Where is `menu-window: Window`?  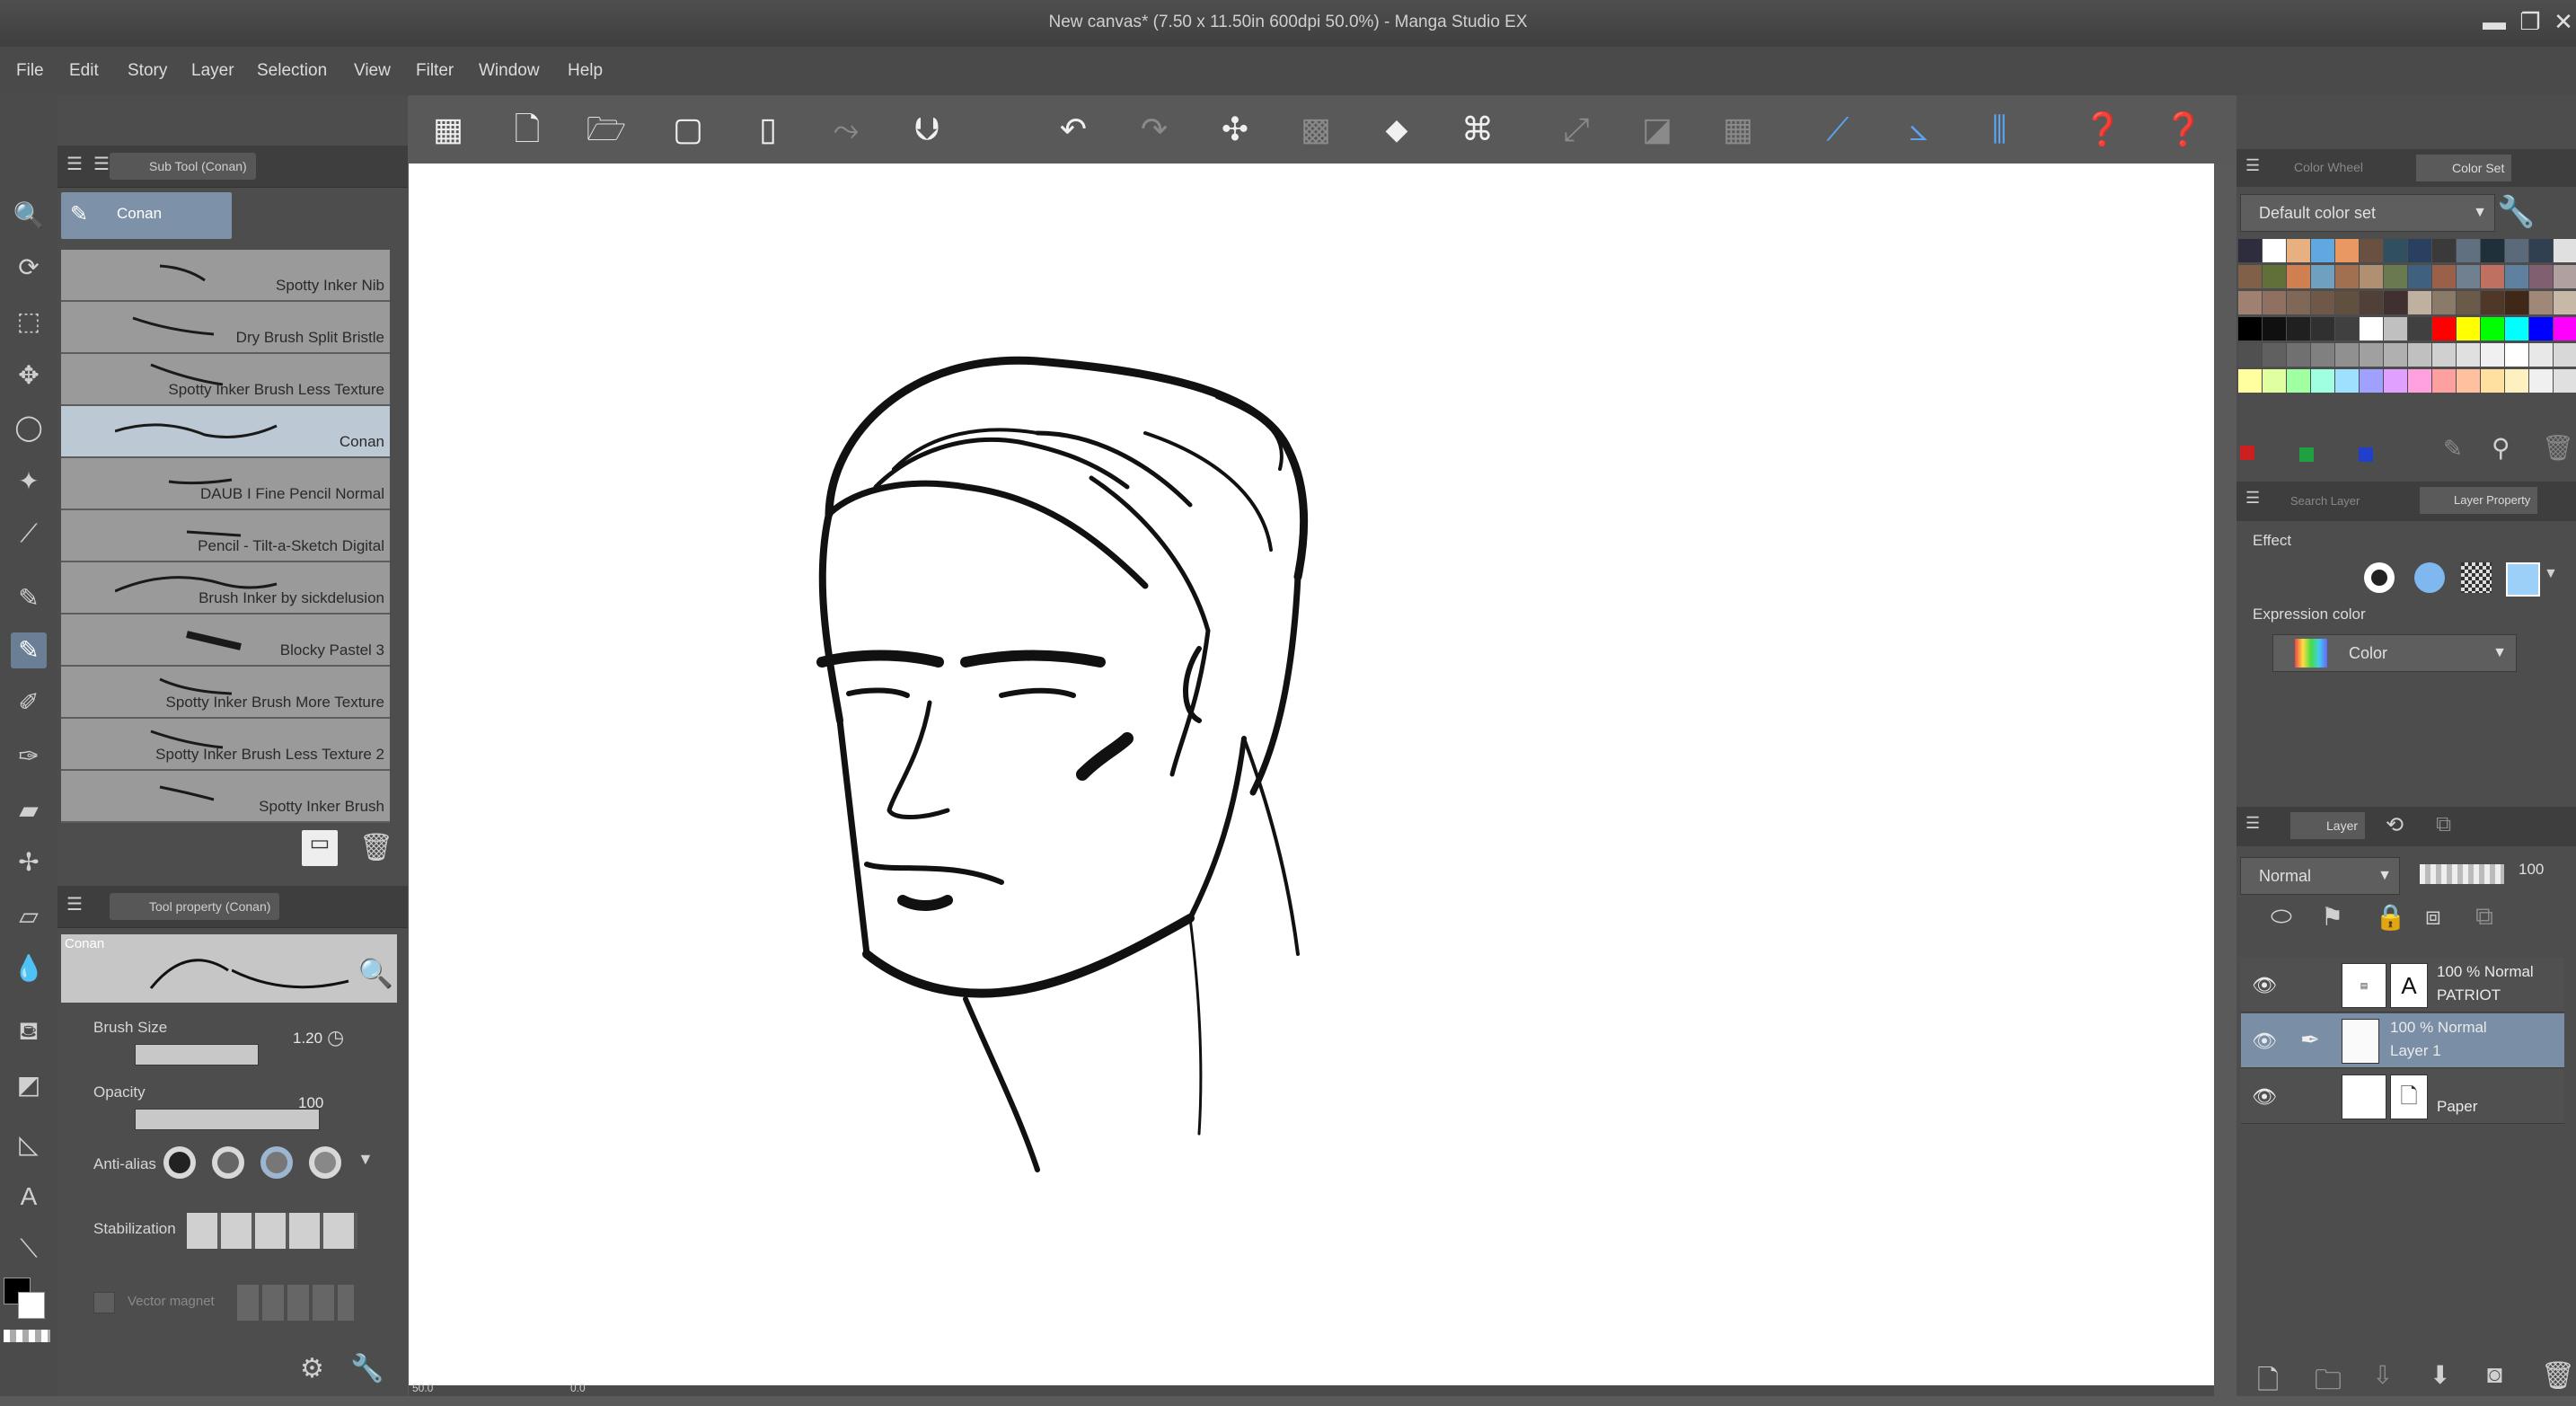
menu-window: Window is located at coordinates (509, 71).